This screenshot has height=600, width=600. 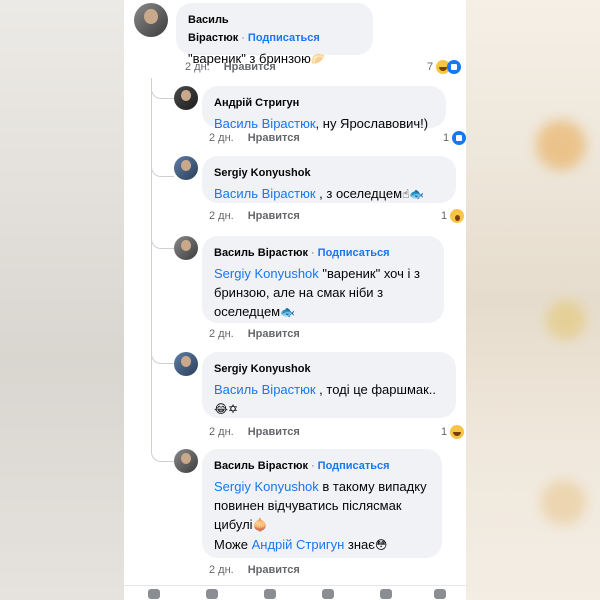 I want to click on blur-emoji-right, so click(x=566, y=320).